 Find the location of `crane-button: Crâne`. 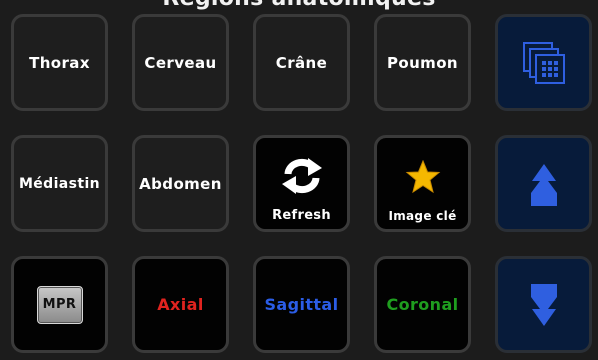

crane-button: Crâne is located at coordinates (301, 62).